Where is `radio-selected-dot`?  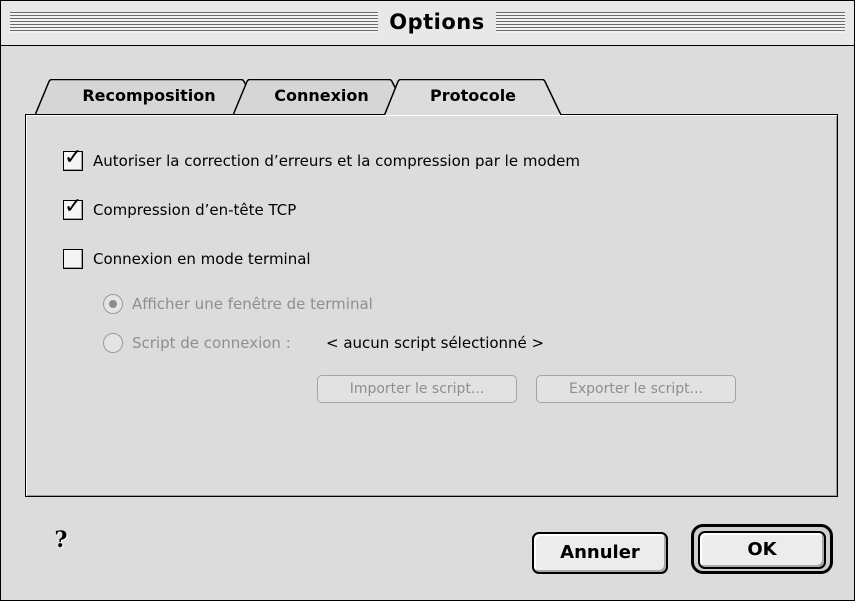 radio-selected-dot is located at coordinates (113, 304).